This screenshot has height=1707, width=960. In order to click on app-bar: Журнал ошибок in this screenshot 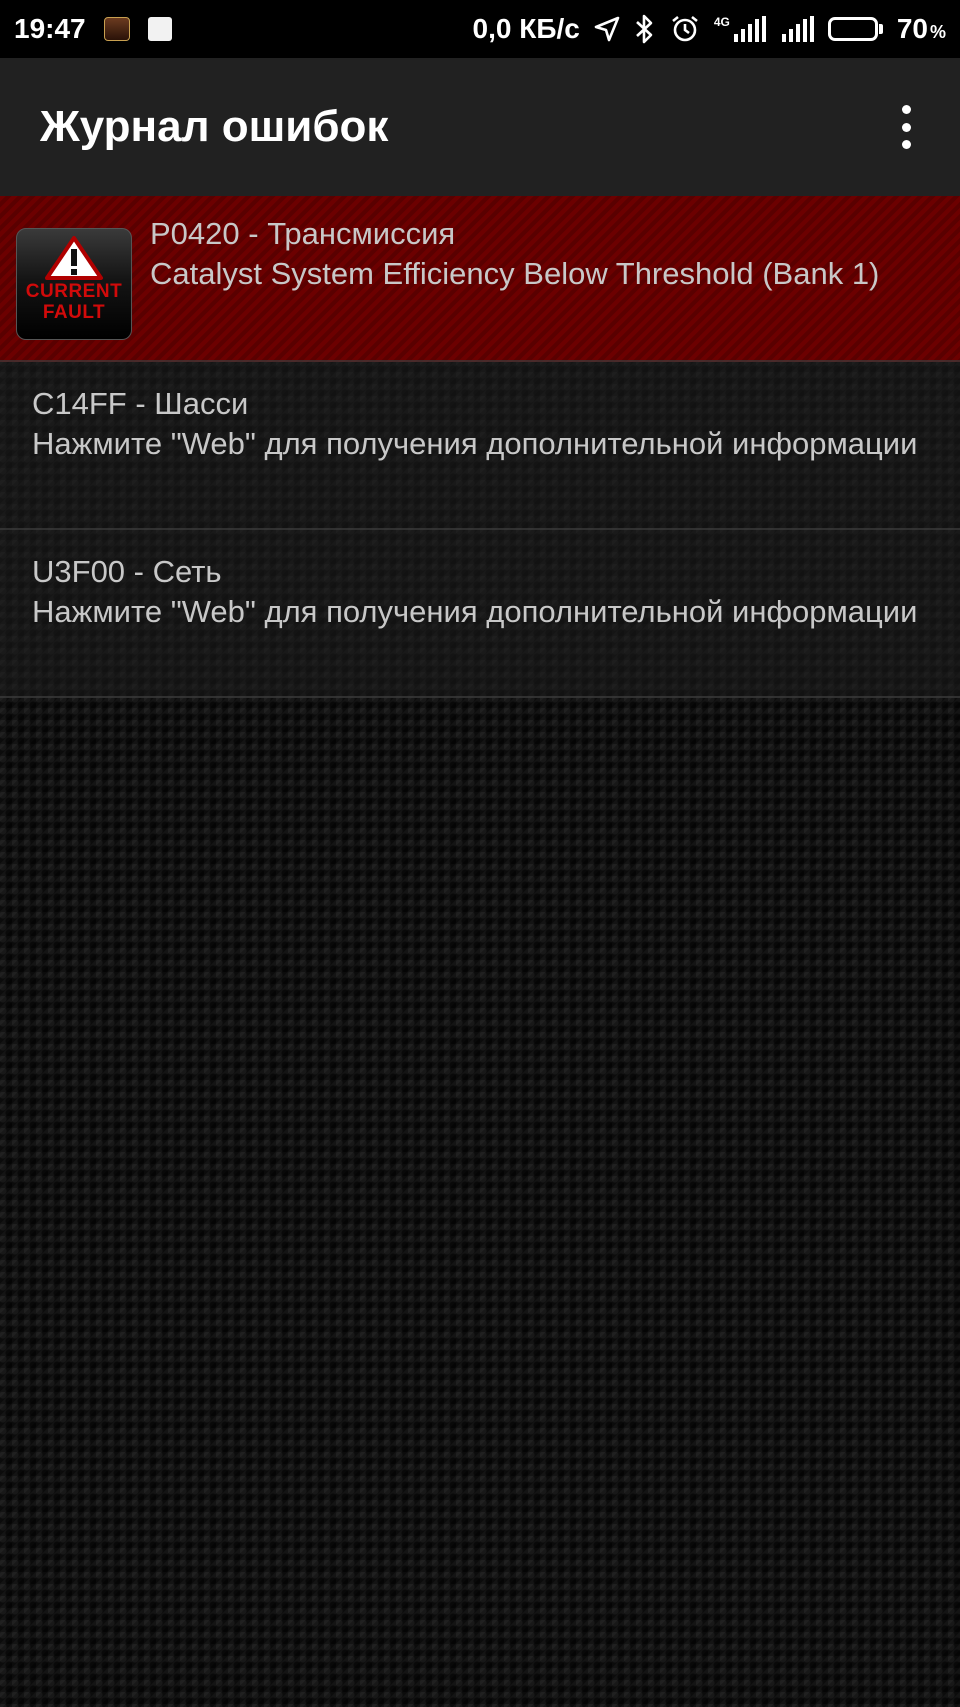, I will do `click(480, 127)`.